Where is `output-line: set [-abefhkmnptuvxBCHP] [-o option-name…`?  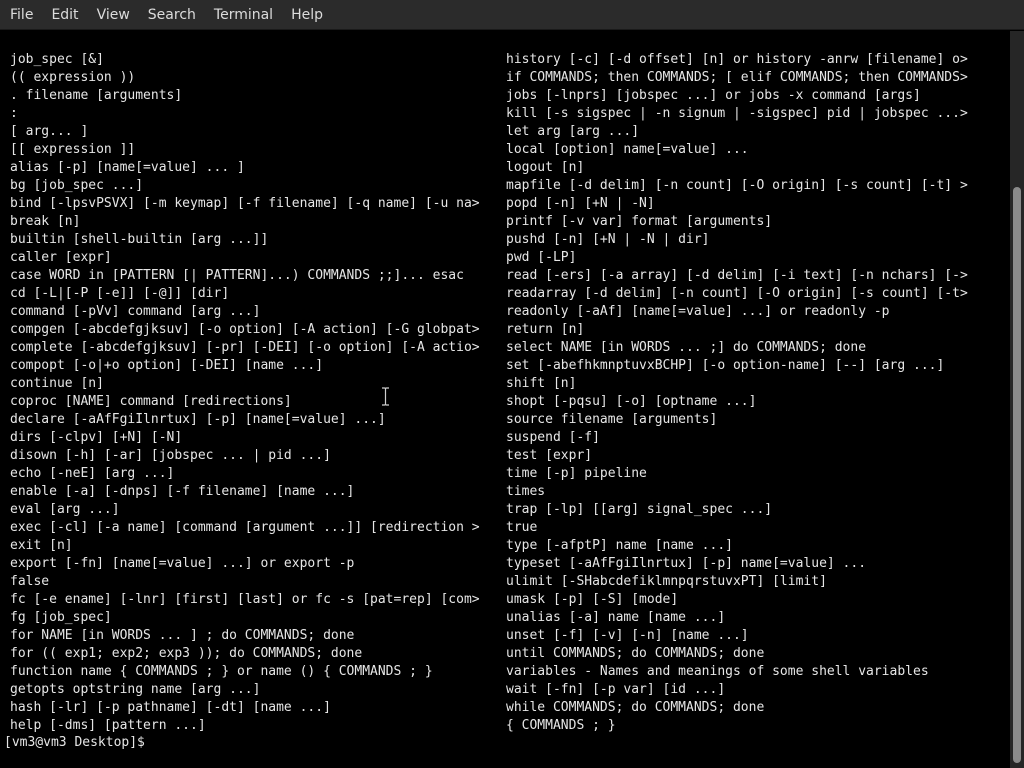 output-line: set [-abefhkmnptuvxBCHP] [-o option-name… is located at coordinates (725, 365).